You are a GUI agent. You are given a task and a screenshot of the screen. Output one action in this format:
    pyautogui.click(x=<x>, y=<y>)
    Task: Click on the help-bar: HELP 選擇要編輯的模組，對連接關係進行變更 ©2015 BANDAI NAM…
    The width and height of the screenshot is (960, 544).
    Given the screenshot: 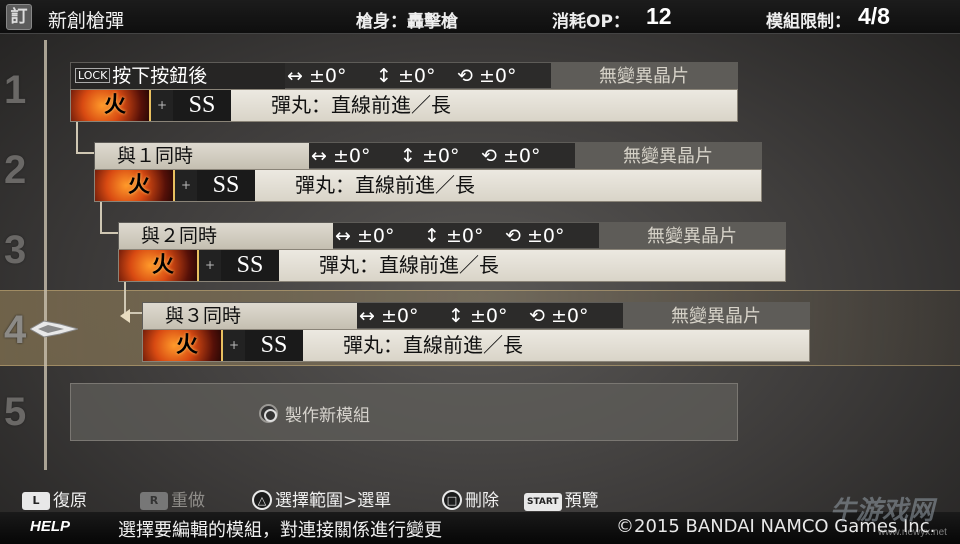 What is the action you would take?
    pyautogui.click(x=480, y=528)
    